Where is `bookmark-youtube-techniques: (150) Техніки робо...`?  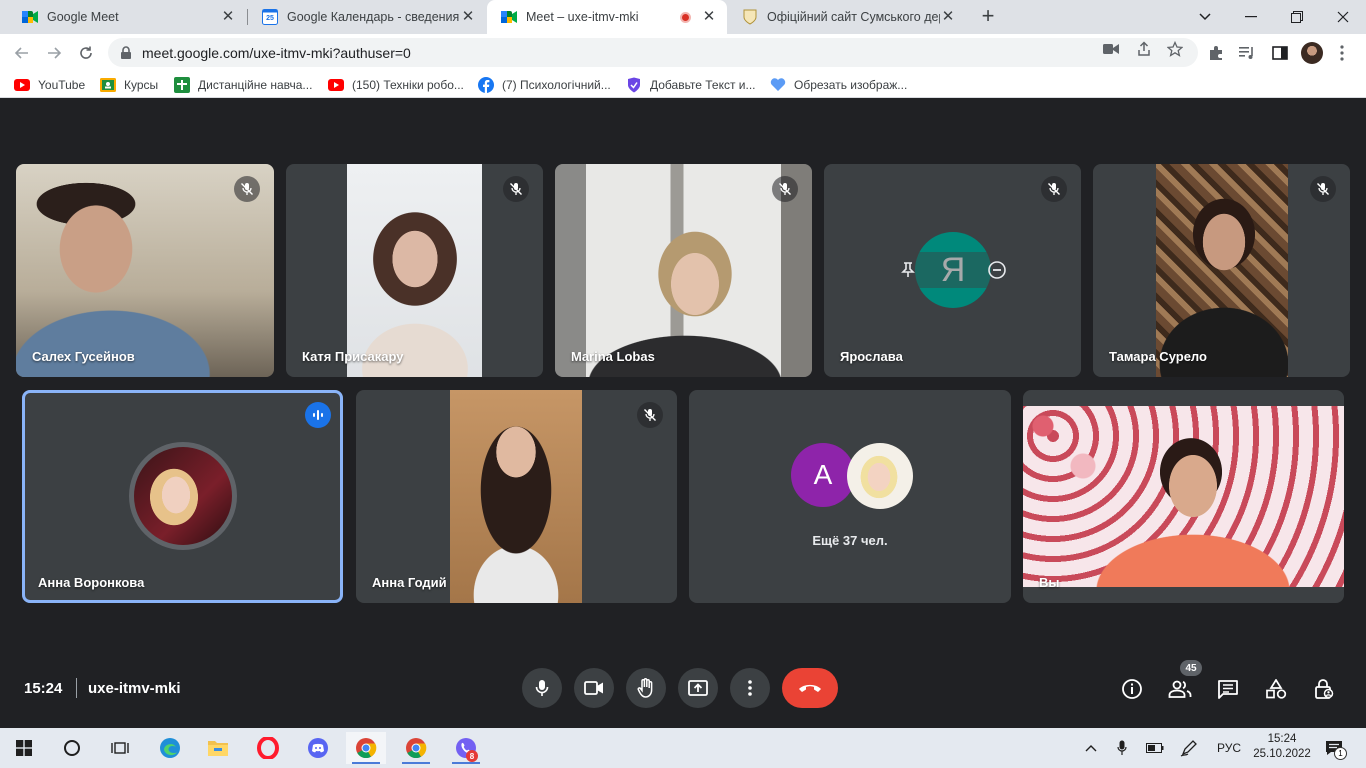 bookmark-youtube-techniques: (150) Техніки робо... is located at coordinates (396, 85).